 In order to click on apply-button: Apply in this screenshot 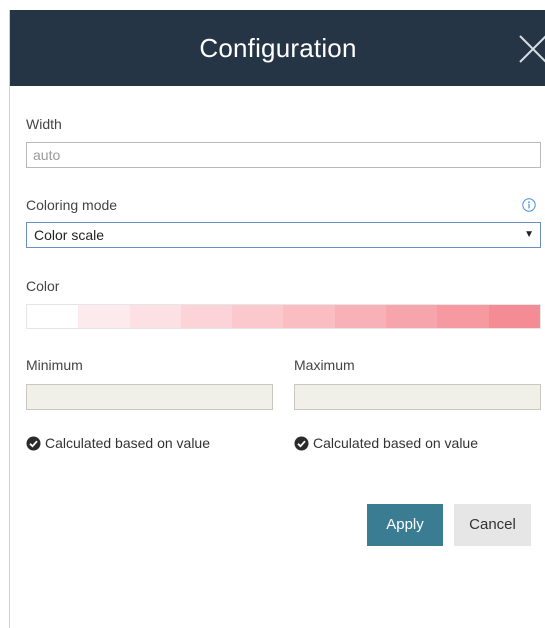, I will do `click(405, 525)`.